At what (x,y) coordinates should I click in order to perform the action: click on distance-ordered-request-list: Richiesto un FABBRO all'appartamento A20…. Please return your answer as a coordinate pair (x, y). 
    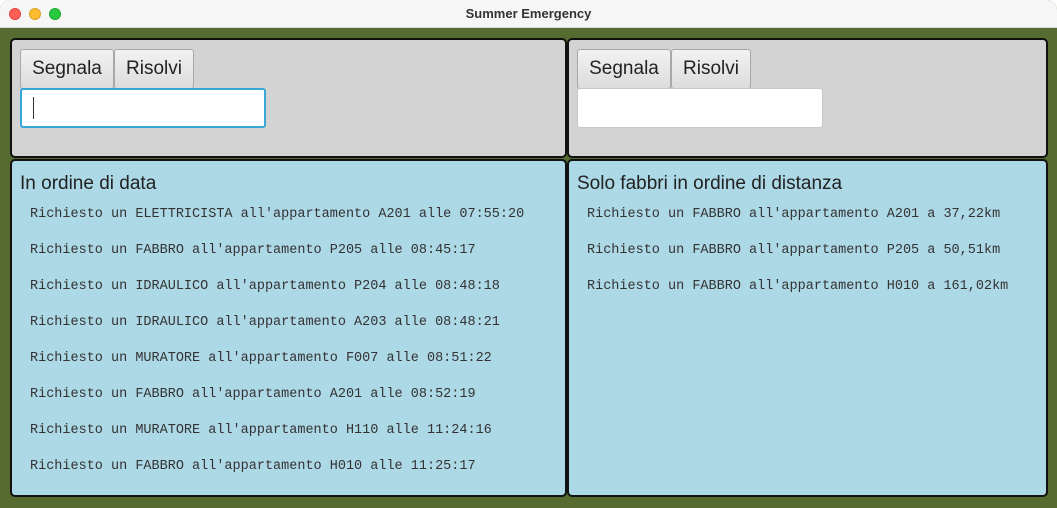
    Looking at the image, I should click on (797, 261).